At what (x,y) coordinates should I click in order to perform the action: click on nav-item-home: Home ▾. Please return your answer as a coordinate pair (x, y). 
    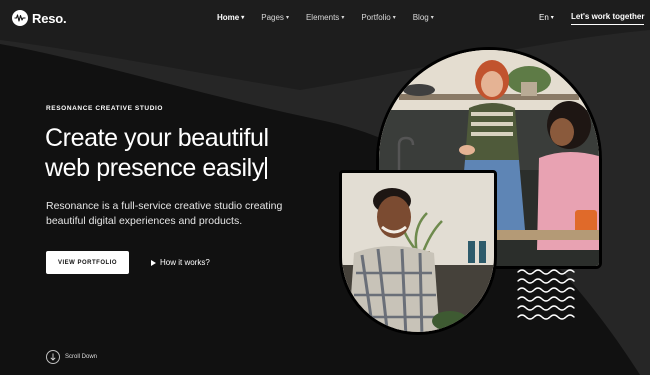
    Looking at the image, I should click on (230, 17).